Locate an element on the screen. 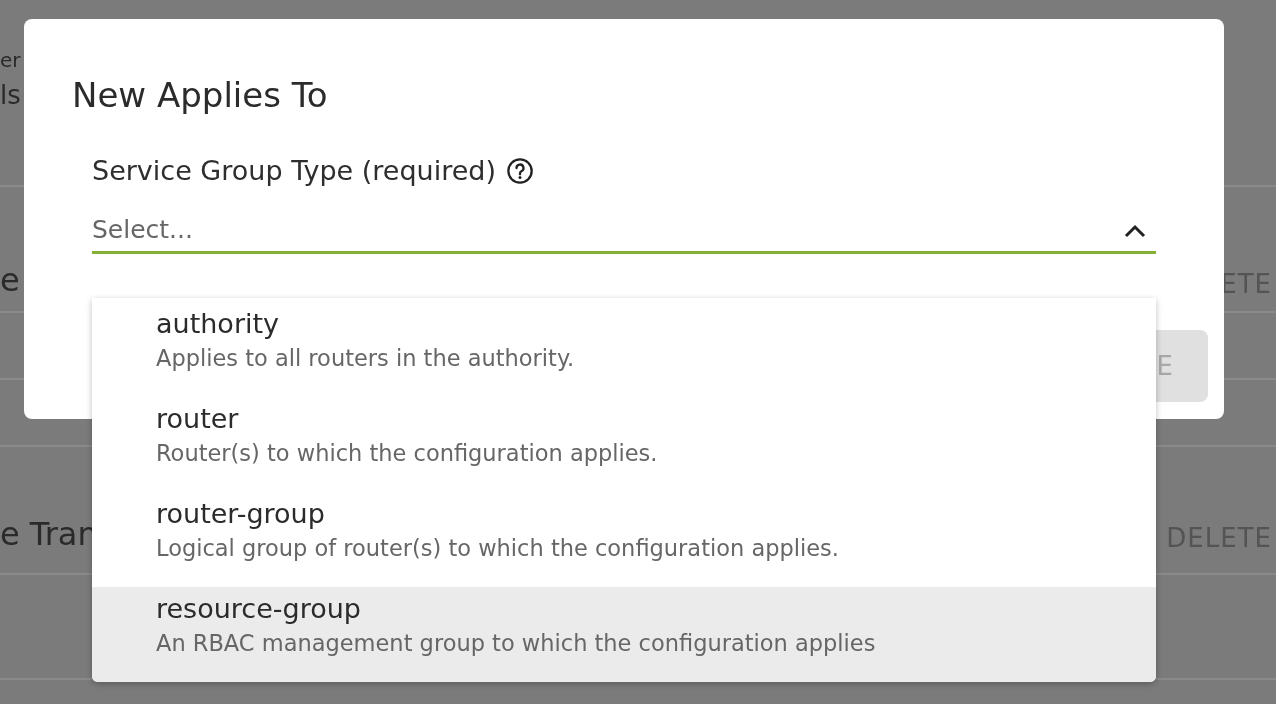  dropdown-option: router-group Logical group of router(s) to which the configuration applies. is located at coordinates (624, 539).